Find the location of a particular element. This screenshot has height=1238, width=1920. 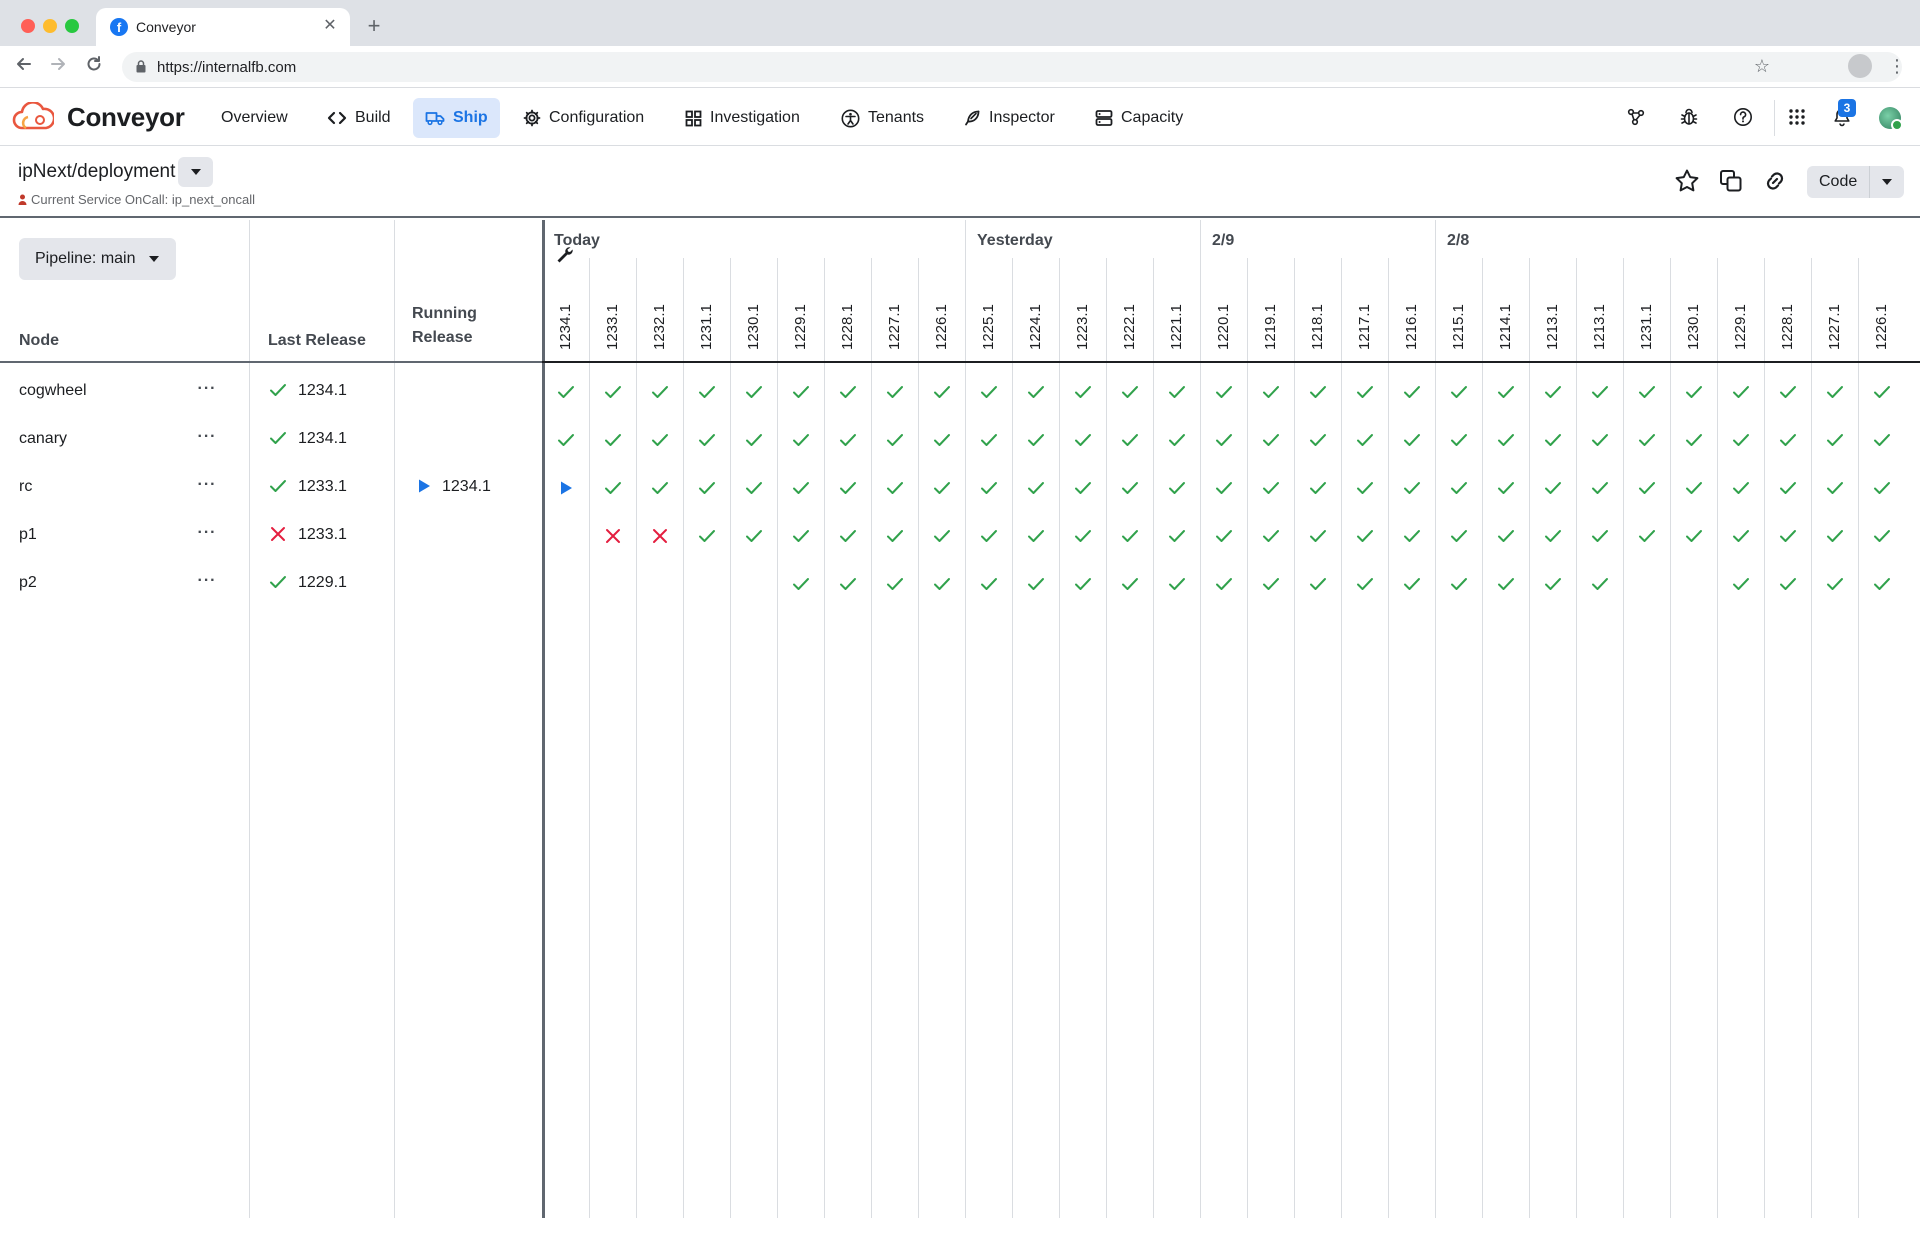

version-column-header: 1233.1 is located at coordinates (612, 312).